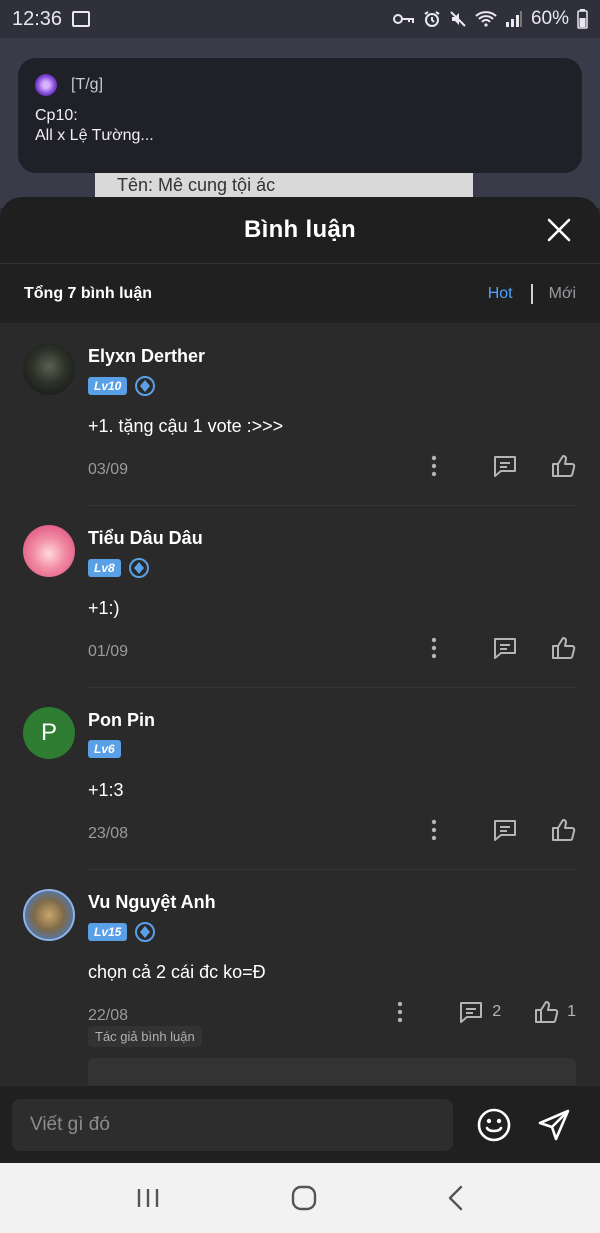  Describe the element at coordinates (299, 597) in the screenshot. I see `comment-item: Tiểu Dâu Dâu Lv8 +1:) 01/09` at that location.